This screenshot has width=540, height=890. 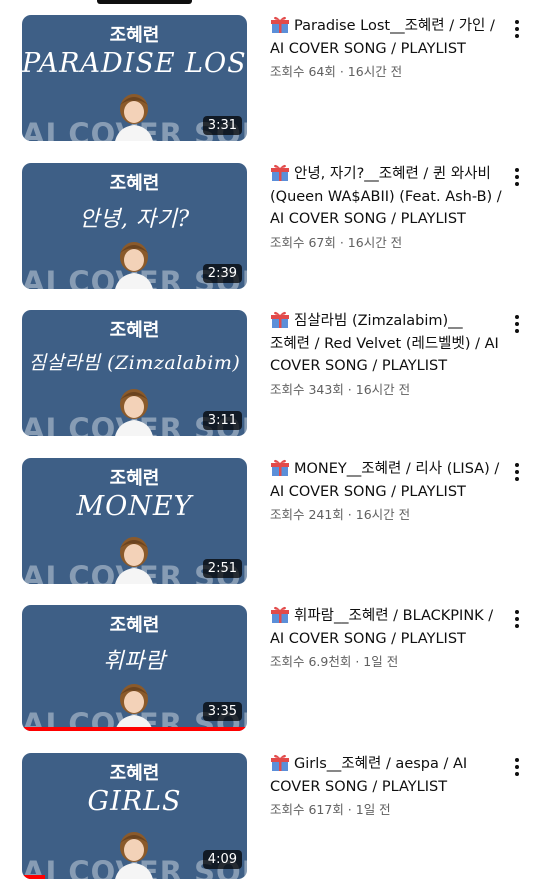 I want to click on video-thumbnail: AI COVER SONG 조혜련 휘파람 3:35, so click(x=134, y=668).